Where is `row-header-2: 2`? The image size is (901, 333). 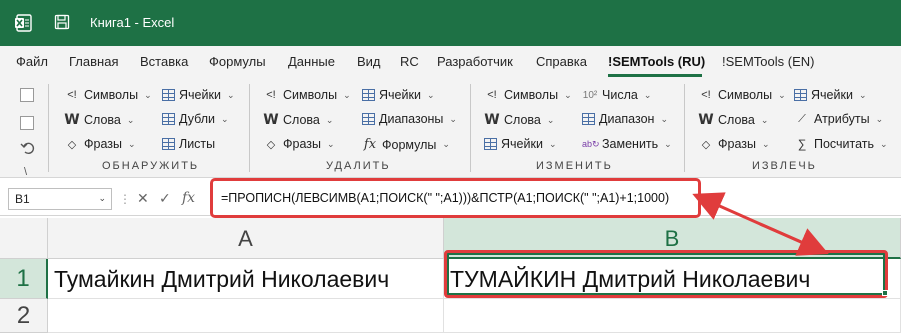
row-header-2: 2 is located at coordinates (24, 316).